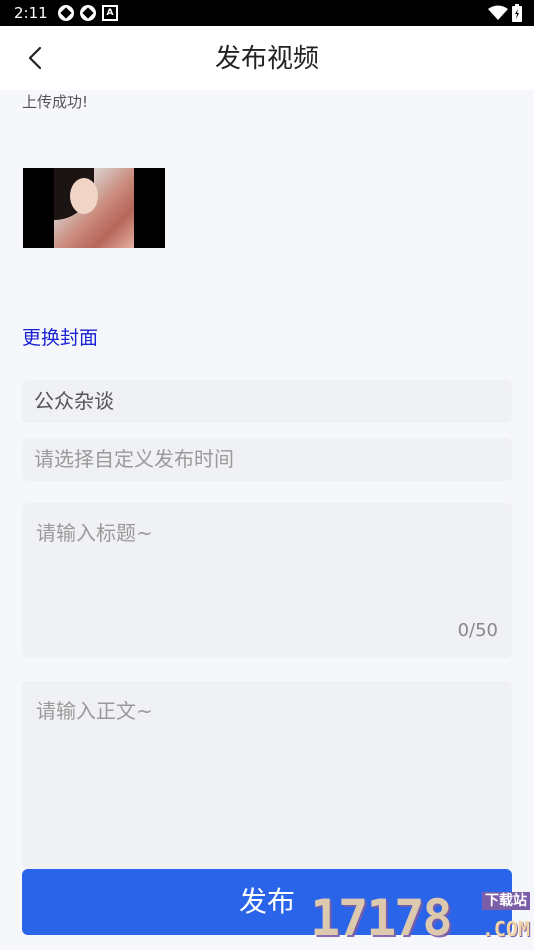 This screenshot has height=950, width=534. What do you see at coordinates (84, 196) in the screenshot?
I see `thumbnail-face-shape` at bounding box center [84, 196].